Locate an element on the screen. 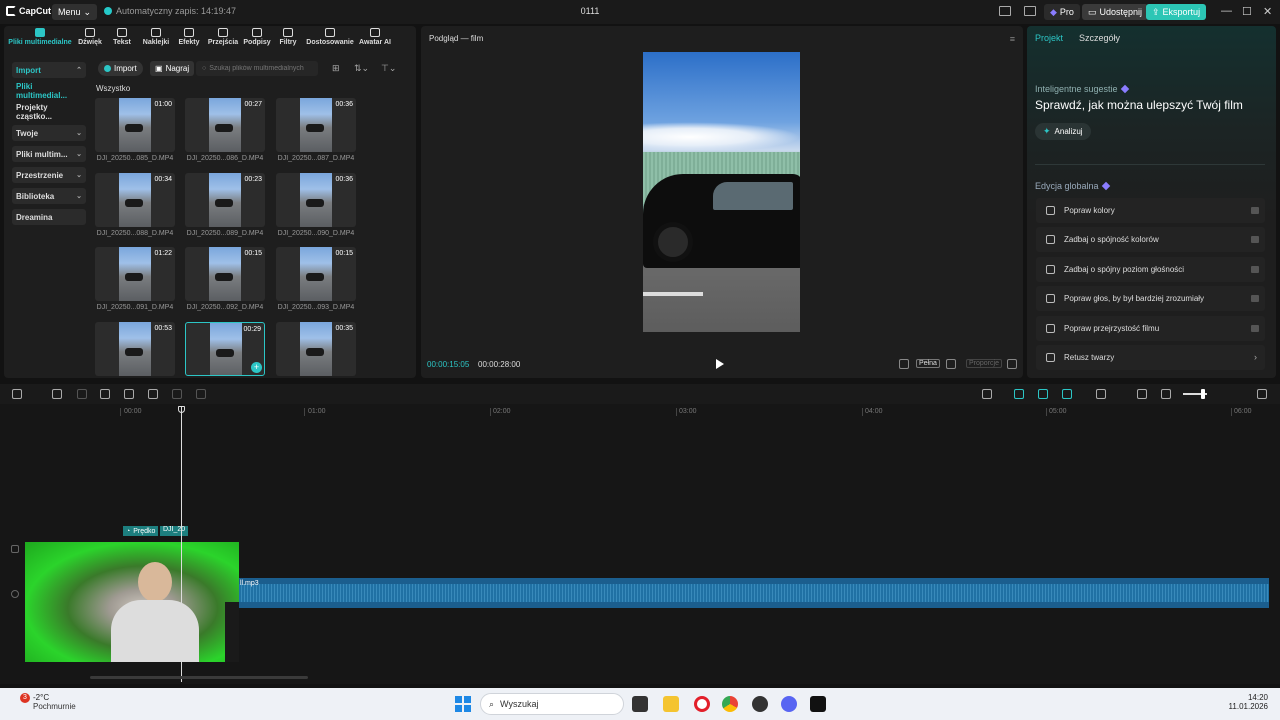 This screenshot has width=1280, height=720. linkage-icon is located at coordinates (1067, 394).